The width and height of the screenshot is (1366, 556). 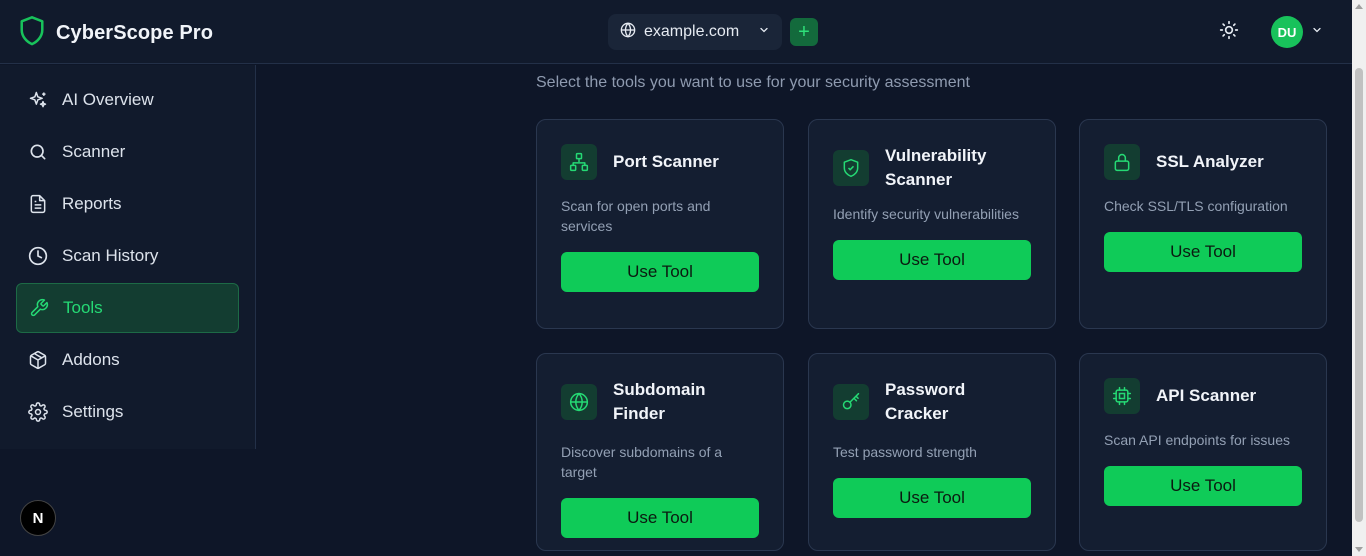 What do you see at coordinates (38, 152) in the screenshot?
I see `search-icon` at bounding box center [38, 152].